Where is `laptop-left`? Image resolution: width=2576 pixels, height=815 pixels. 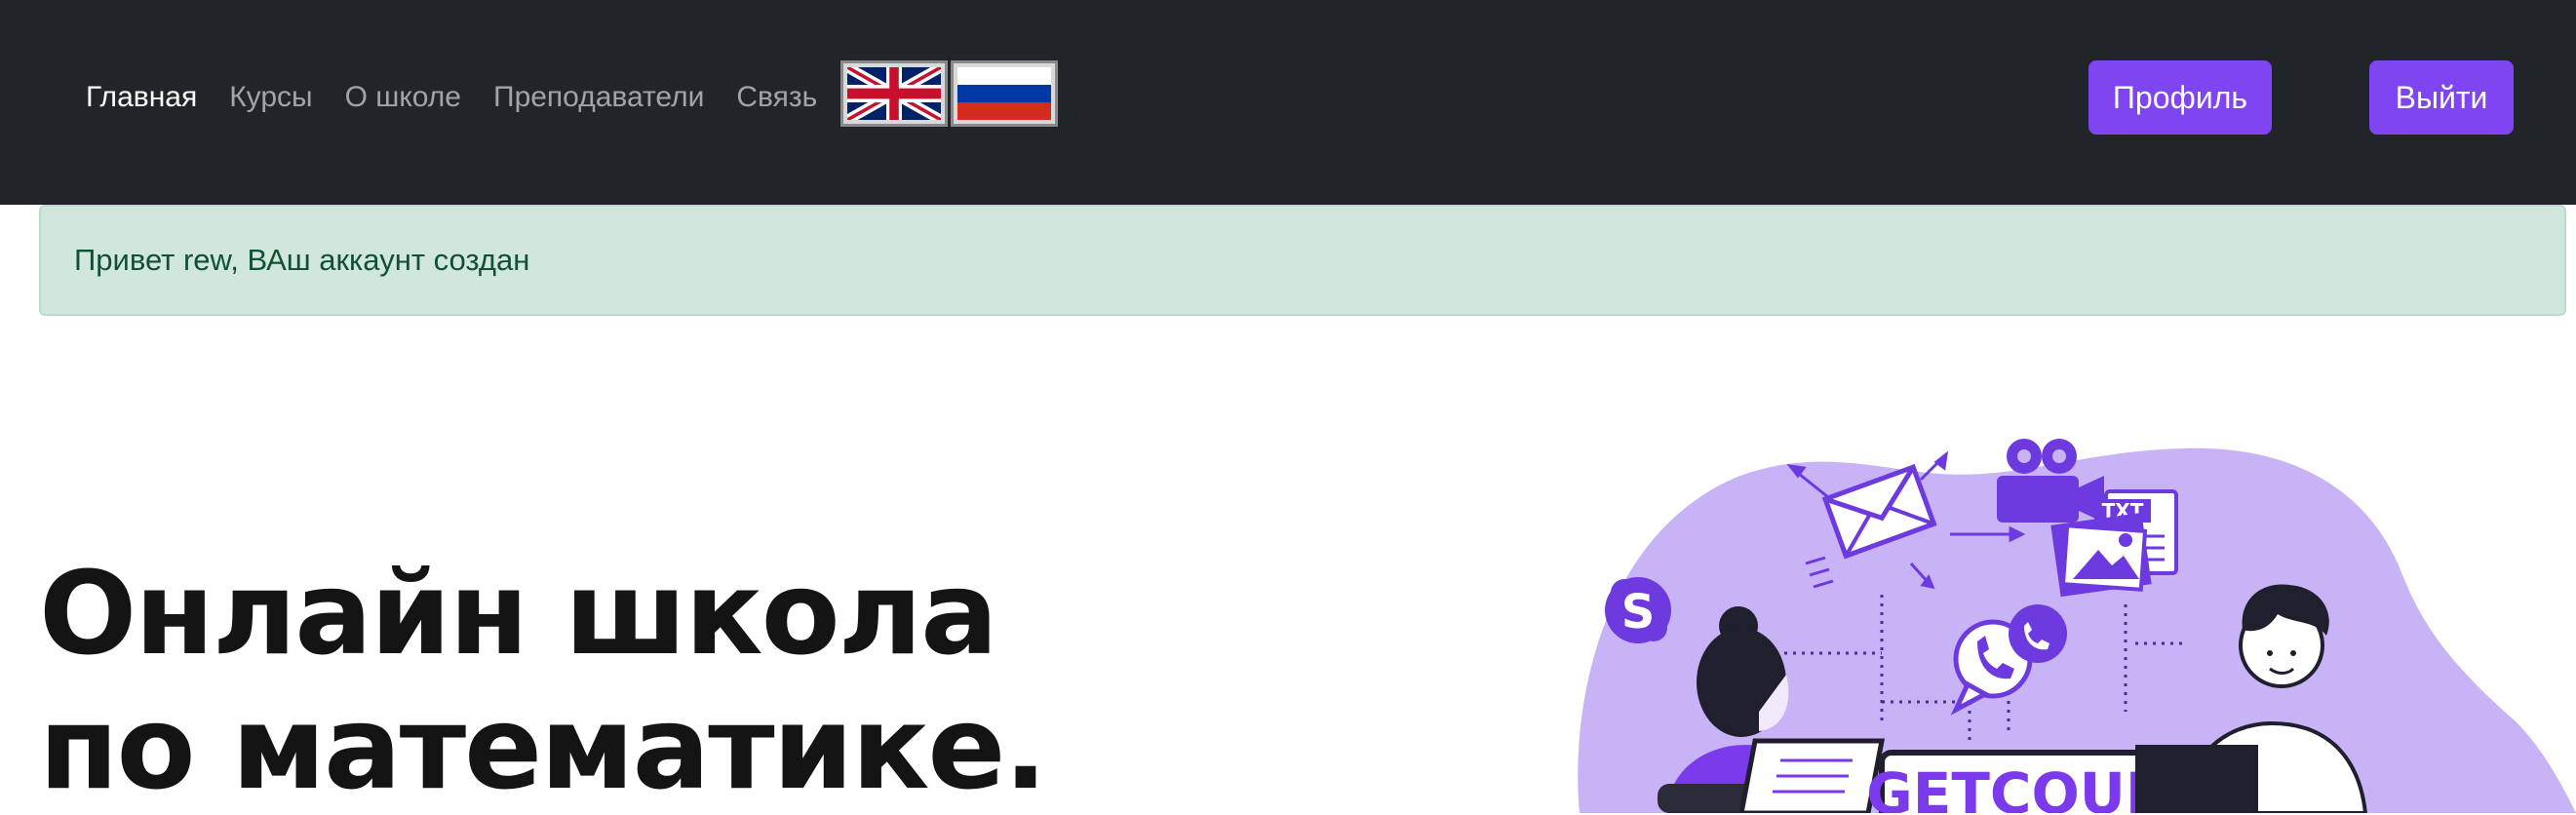
laptop-left is located at coordinates (1812, 775).